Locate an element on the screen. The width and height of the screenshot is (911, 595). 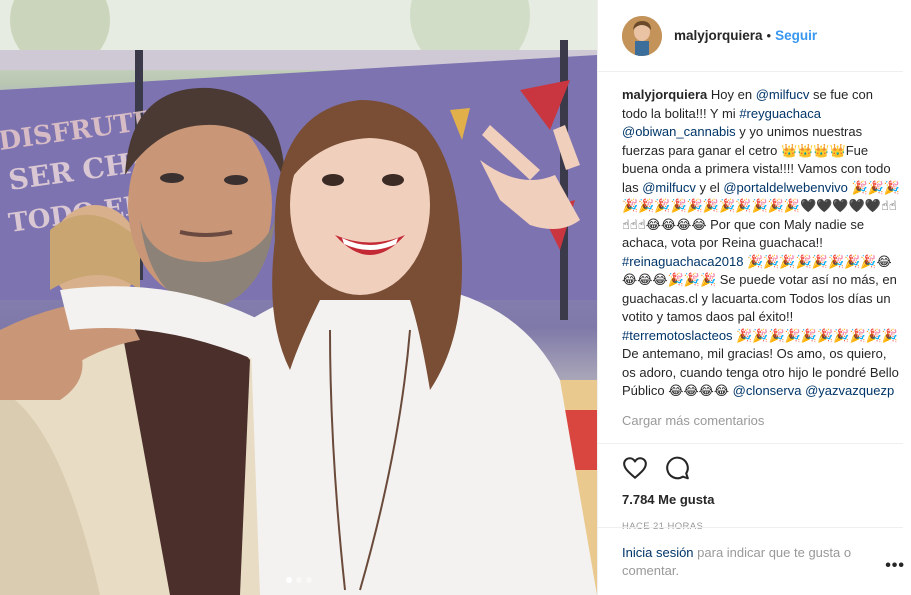
heart-icon is located at coordinates (635, 468).